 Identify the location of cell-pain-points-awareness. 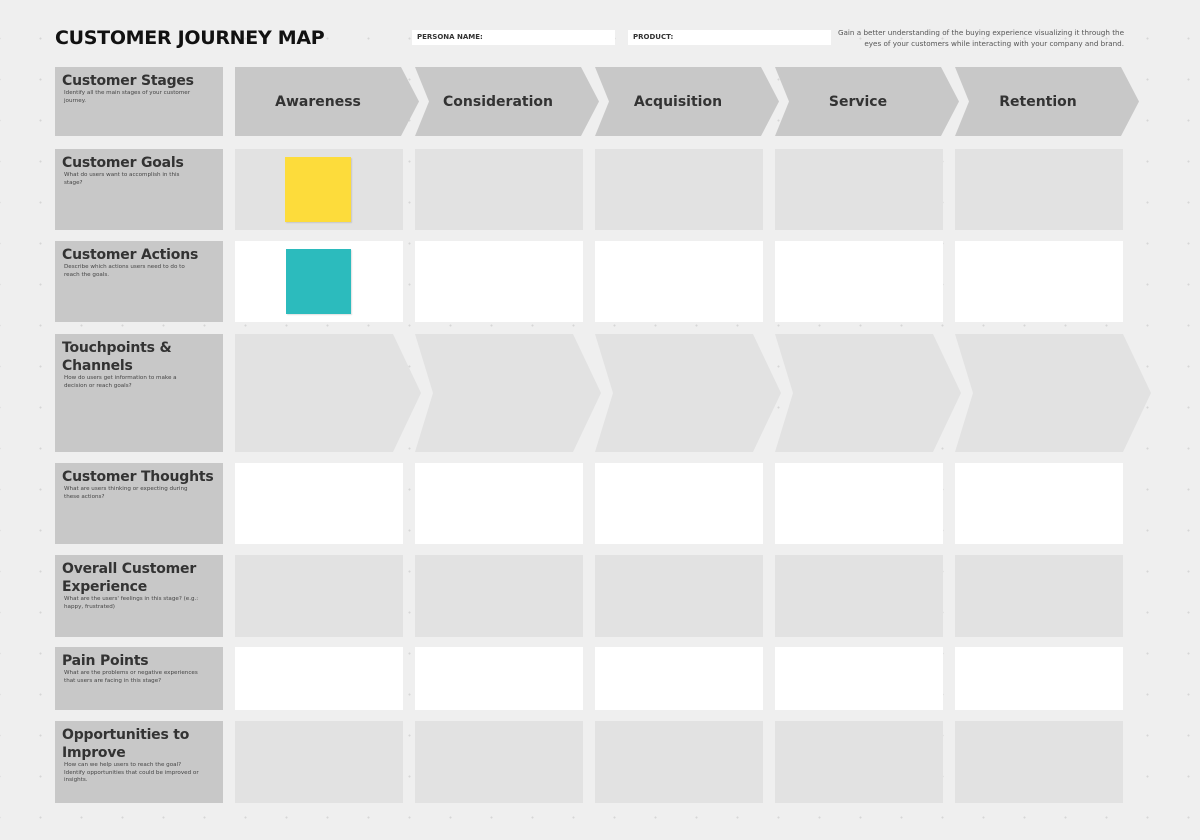
(319, 678).